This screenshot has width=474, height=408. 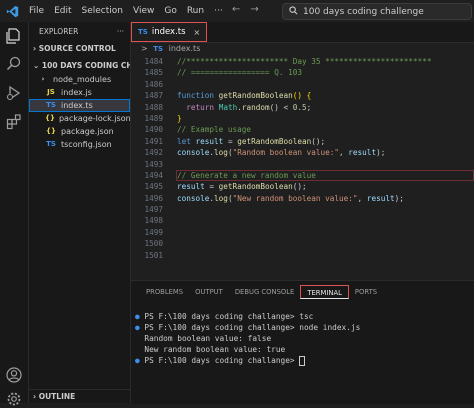 What do you see at coordinates (254, 9) in the screenshot?
I see `forward-arrow-icon: →` at bounding box center [254, 9].